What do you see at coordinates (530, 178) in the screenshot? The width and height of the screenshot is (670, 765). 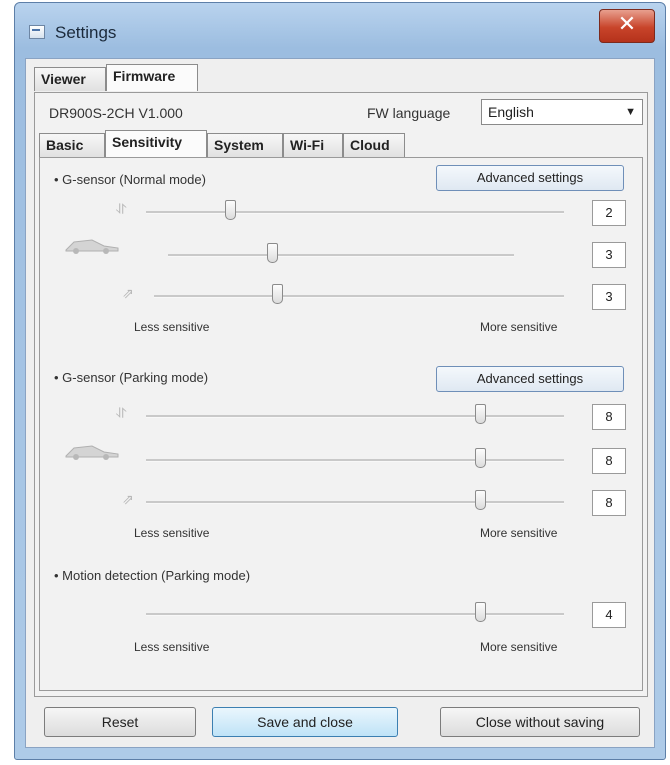 I see `advanced-settings-normal-button: Advanced settings` at bounding box center [530, 178].